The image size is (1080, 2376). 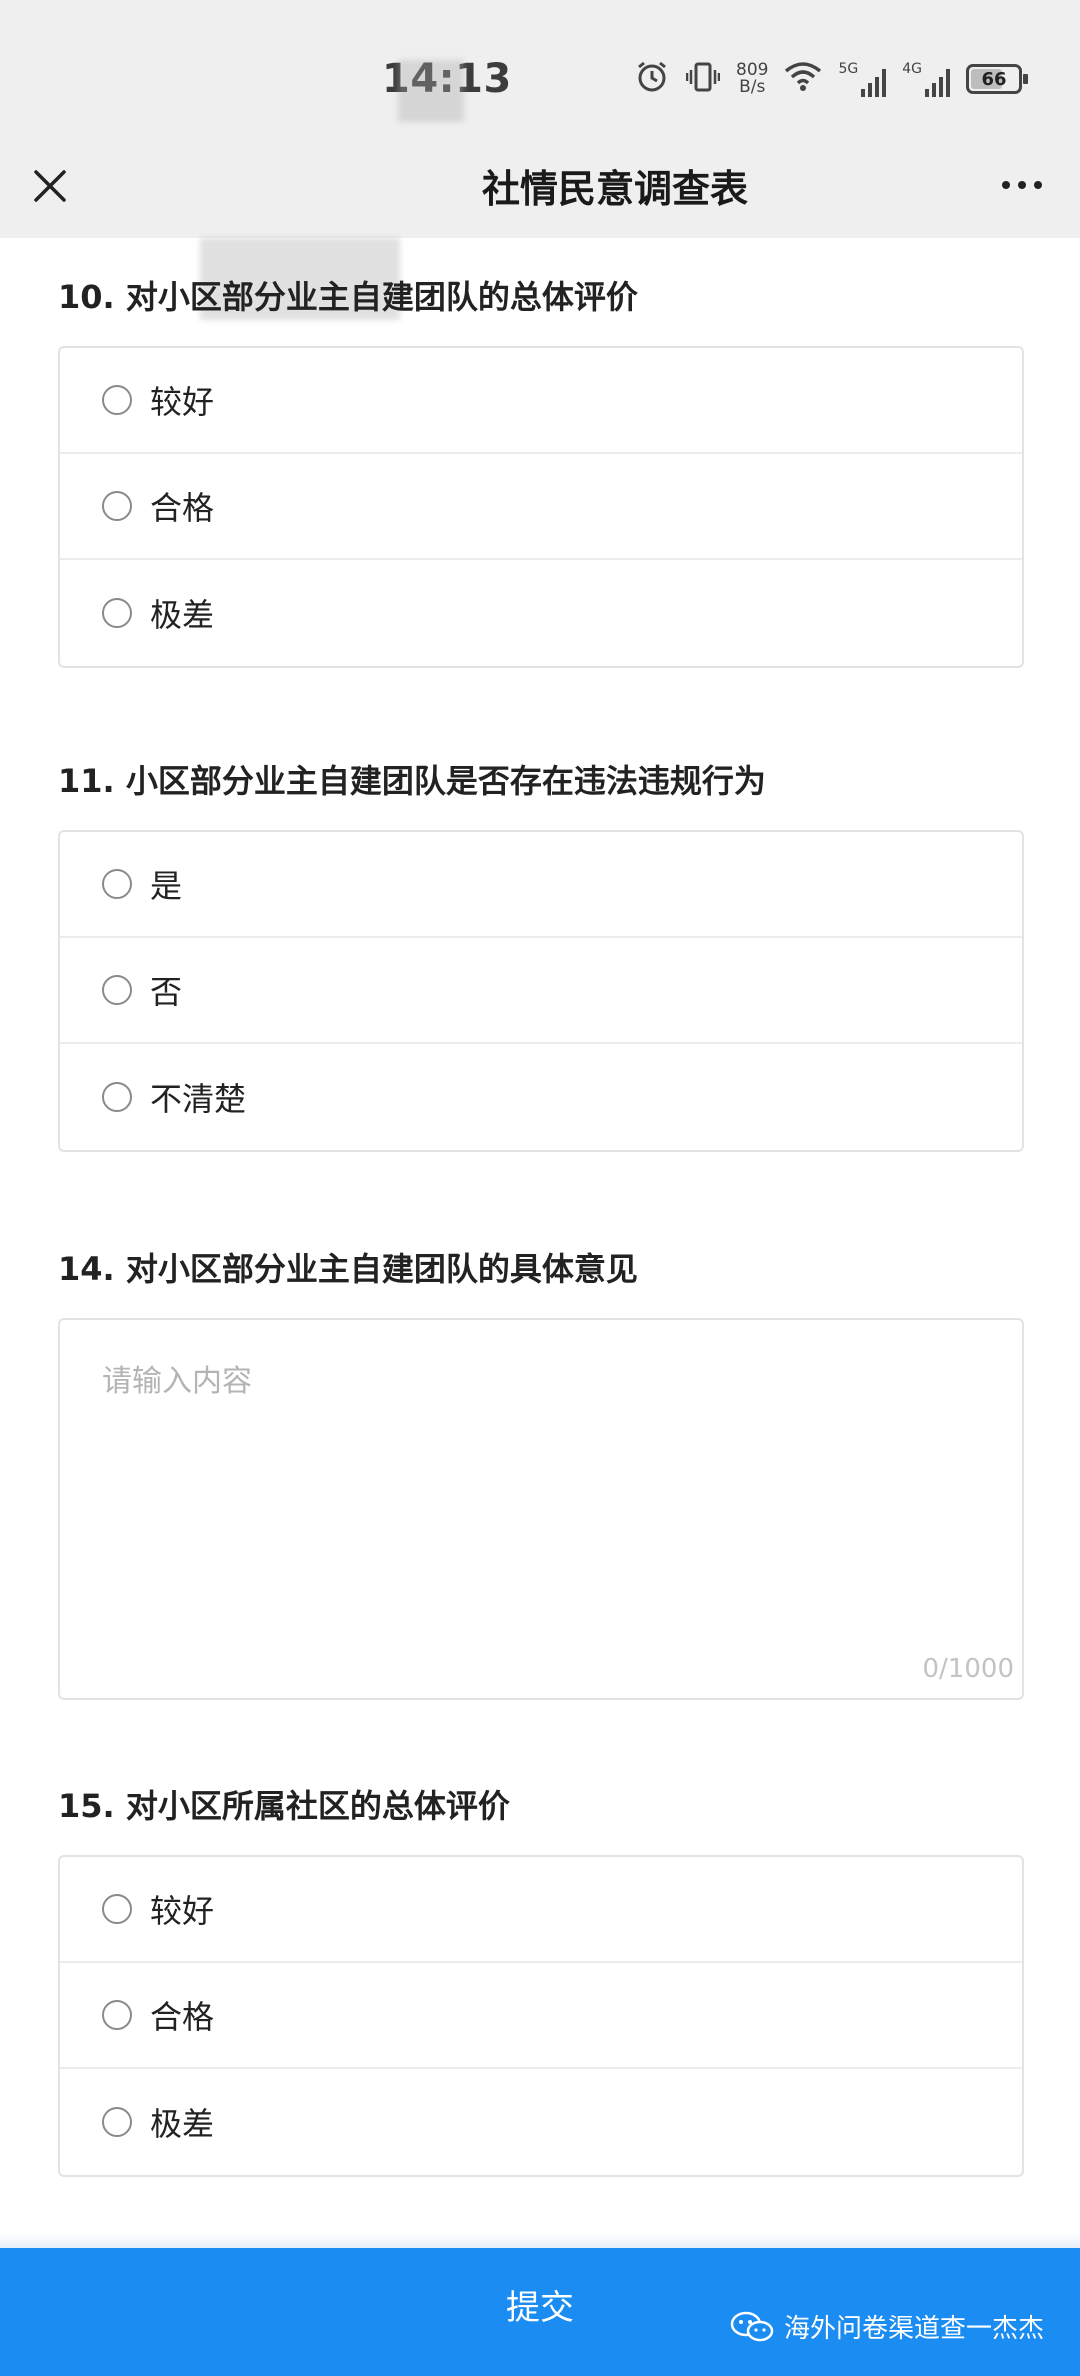 I want to click on title-bar: 社情民意调查表, so click(x=540, y=194).